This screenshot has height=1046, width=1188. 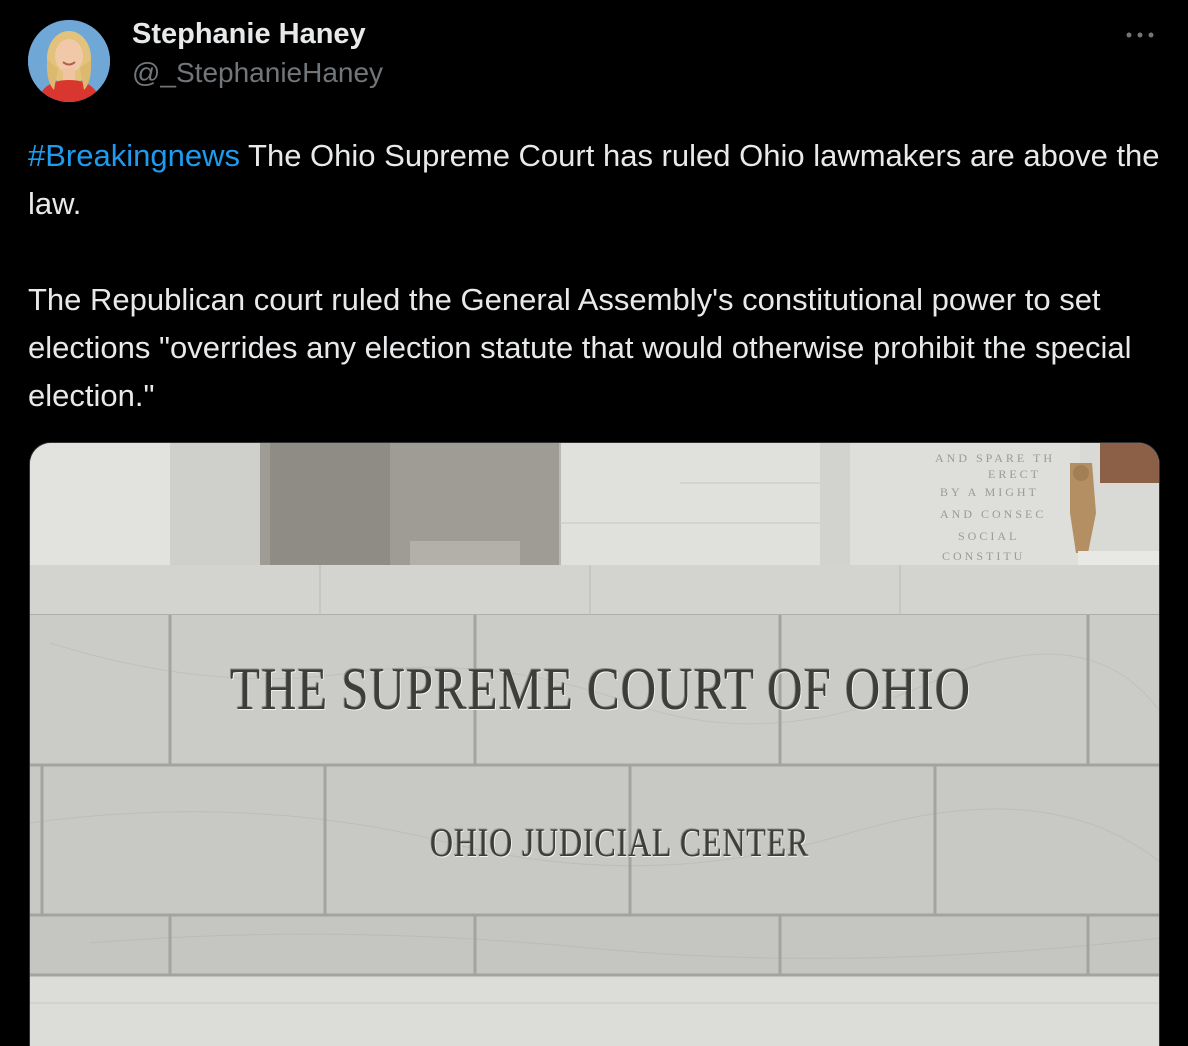 I want to click on wall-engraving-fragment: SOCIAL, so click(x=989, y=536).